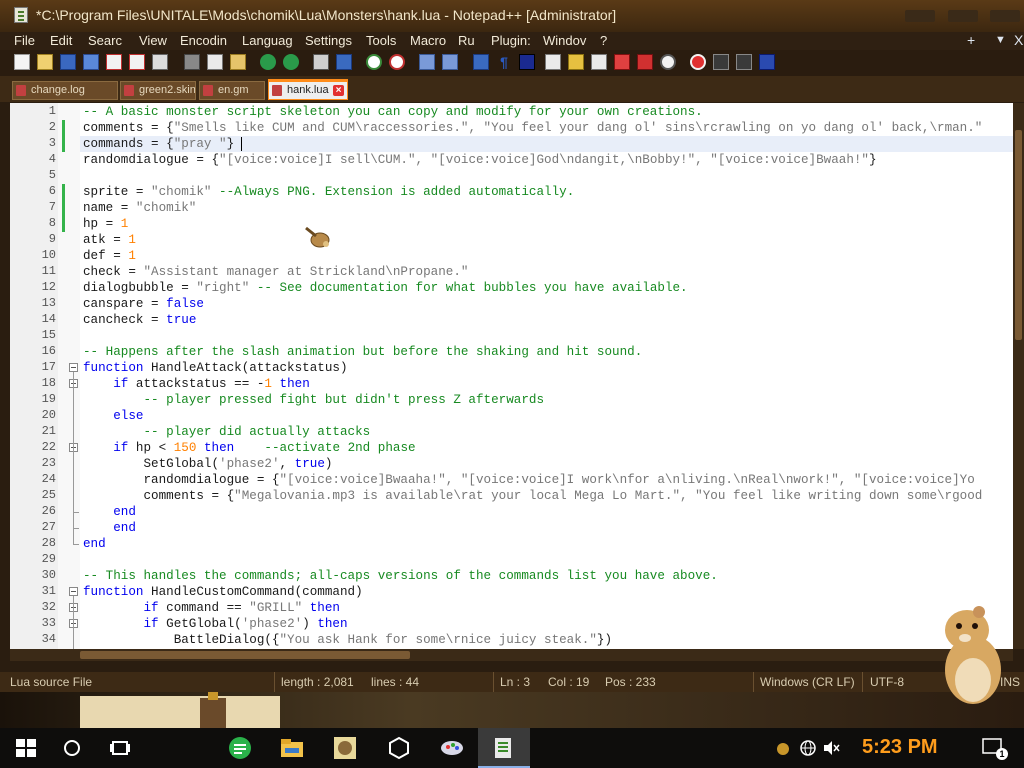  What do you see at coordinates (109, 256) in the screenshot?
I see `code-line-10: def = 1` at bounding box center [109, 256].